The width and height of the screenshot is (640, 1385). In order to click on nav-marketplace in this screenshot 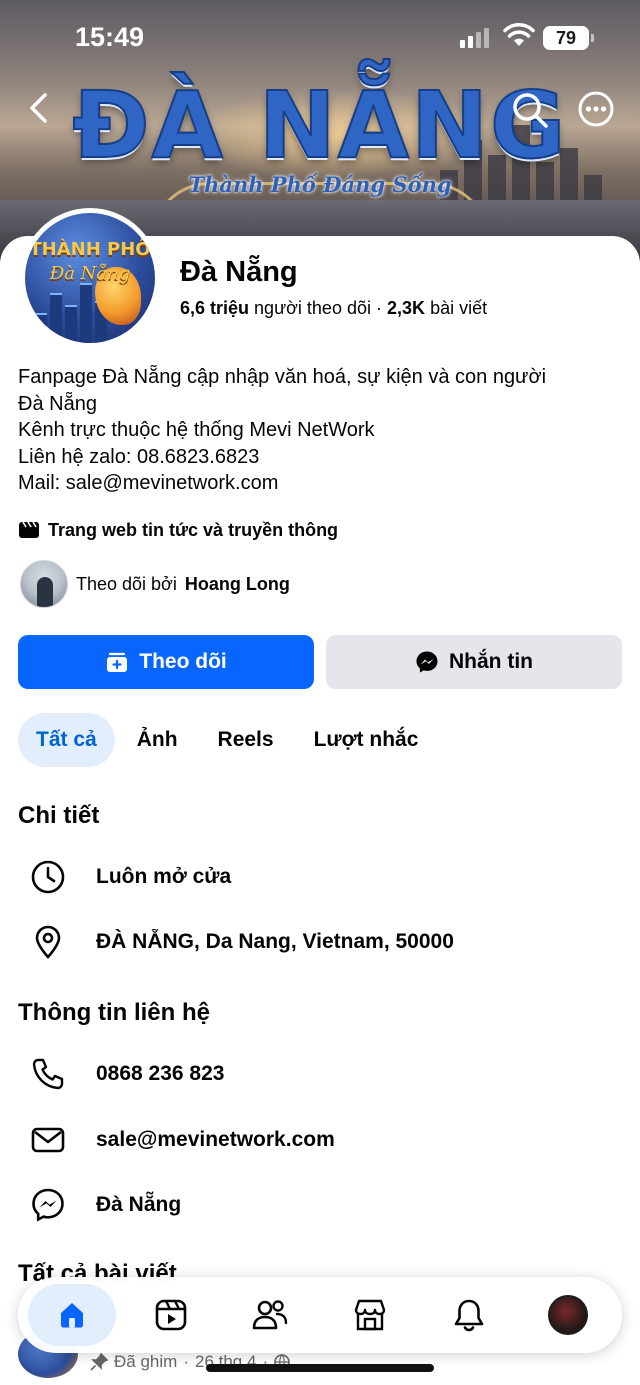, I will do `click(370, 1315)`.